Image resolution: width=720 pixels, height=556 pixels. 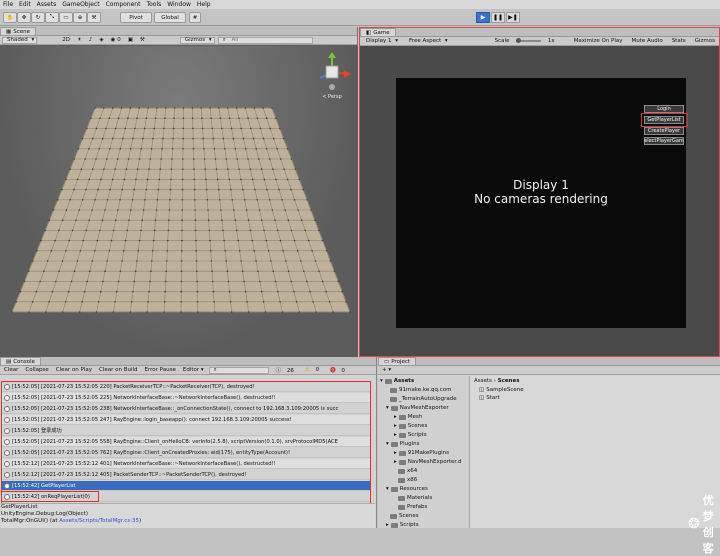 I want to click on tree-item: _TerrainAutoUpgrade, so click(x=423, y=399).